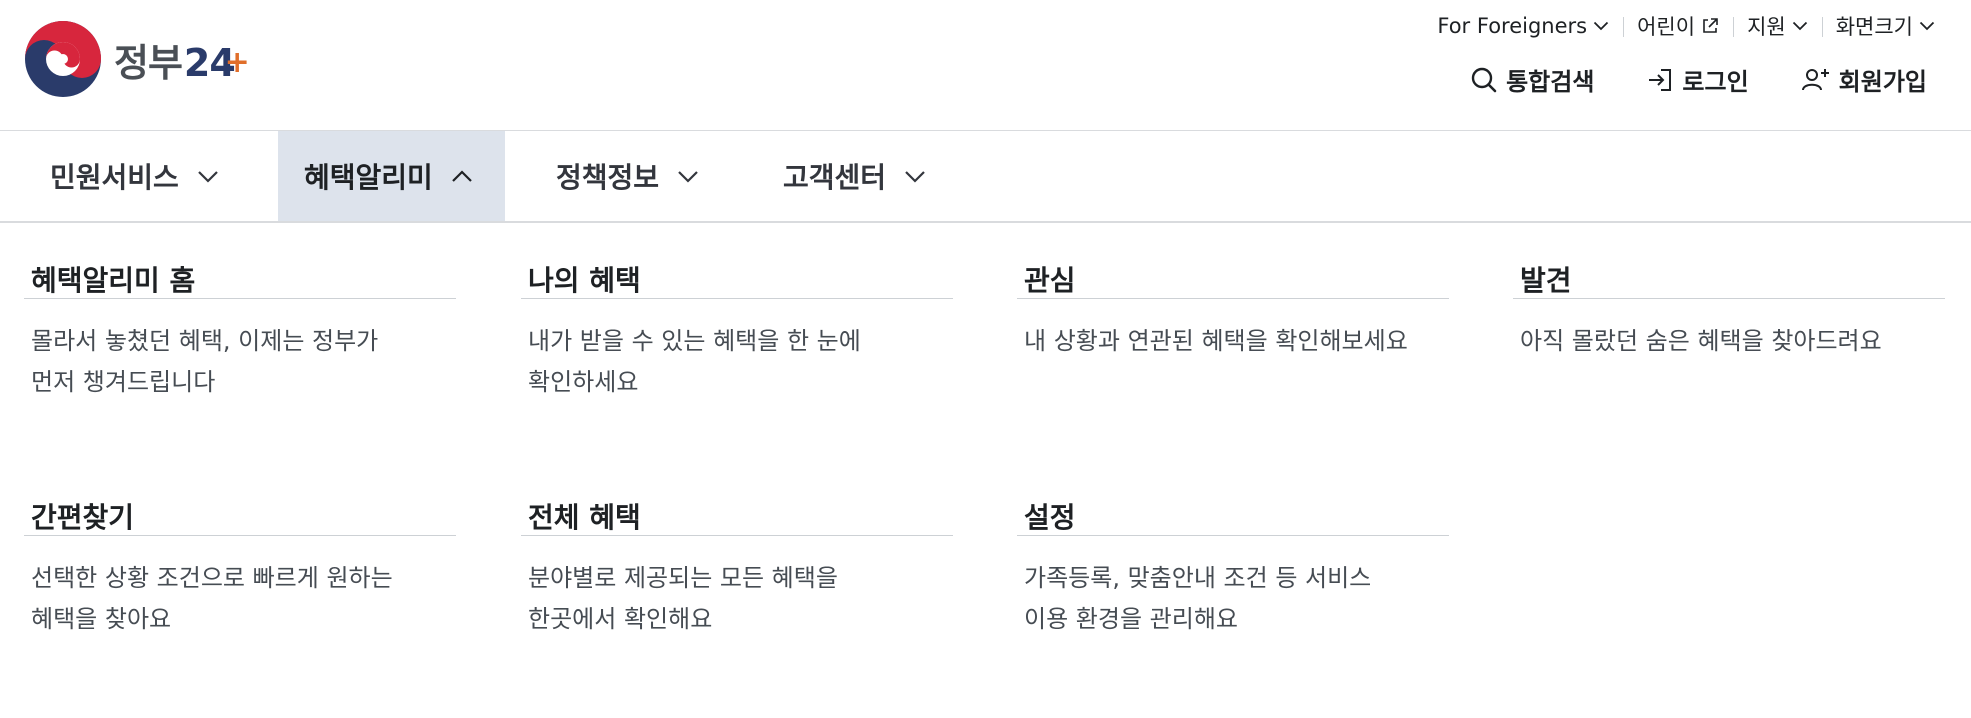 This screenshot has width=1971, height=718. I want to click on menu-item-interest: 관심 내 상황과 연관된 혜택을 확인해보세요, so click(1233, 292).